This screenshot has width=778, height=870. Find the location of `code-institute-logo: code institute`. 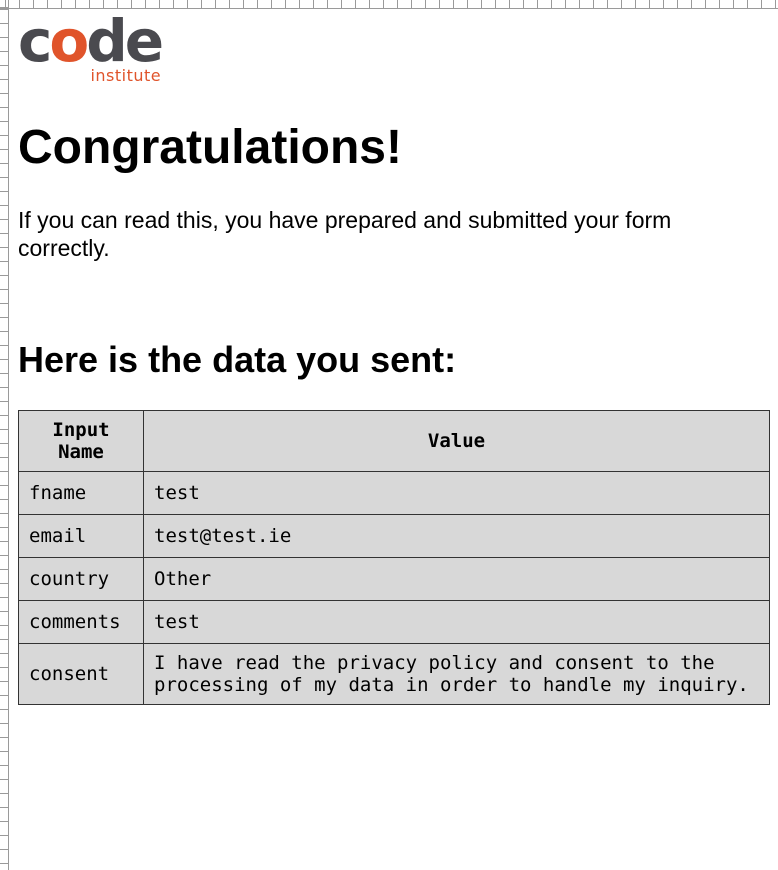

code-institute-logo: code institute is located at coordinates (91, 45).